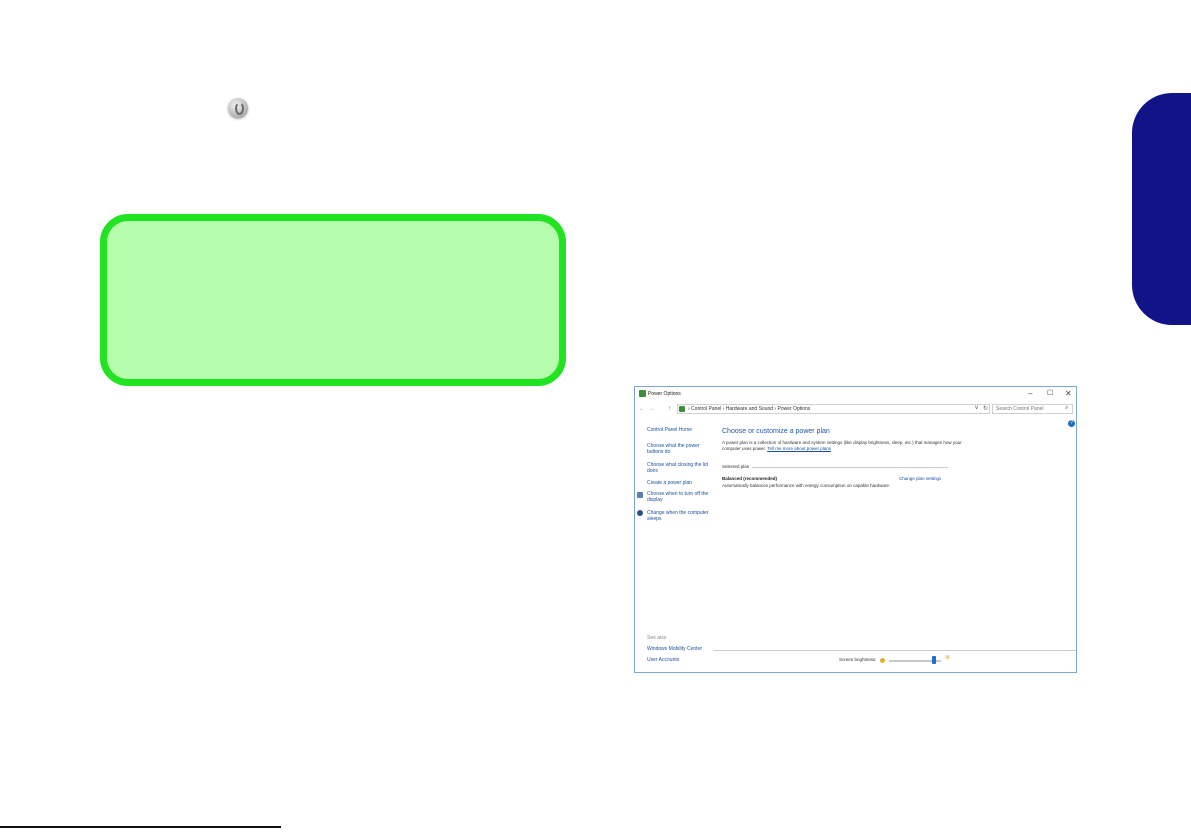  What do you see at coordinates (678, 649) in the screenshot?
I see `mobility-center-link: Windows Mobility Center` at bounding box center [678, 649].